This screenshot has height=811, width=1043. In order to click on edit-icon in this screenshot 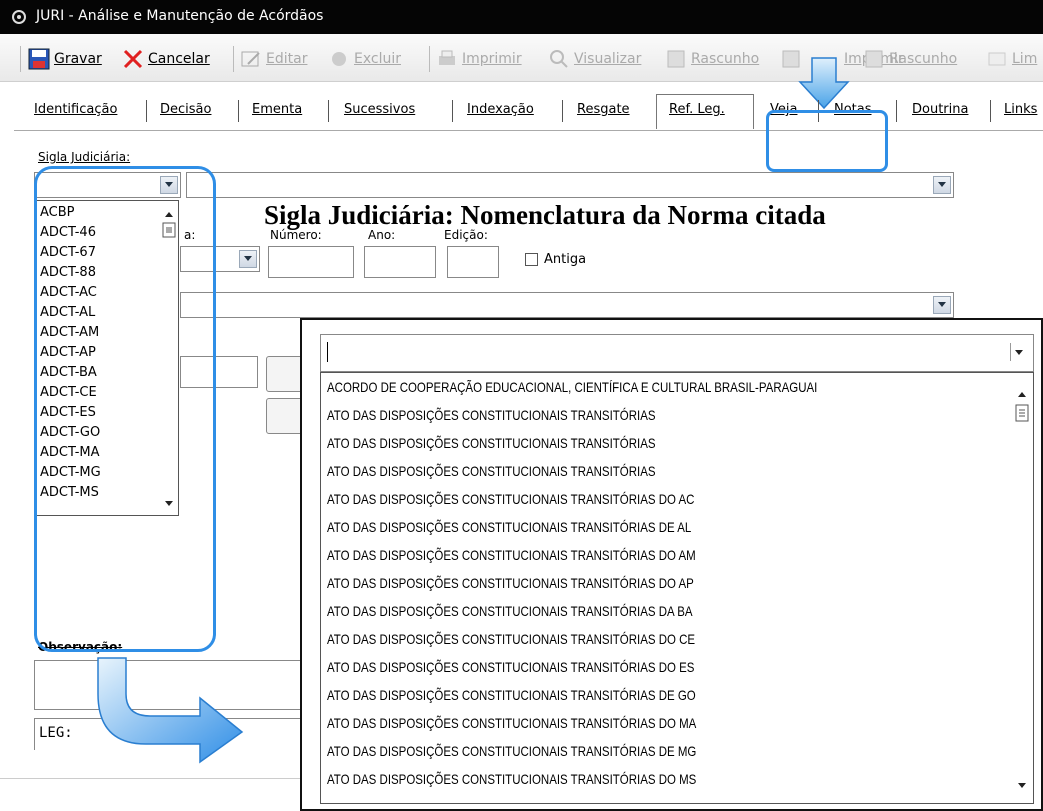, I will do `click(250, 59)`.